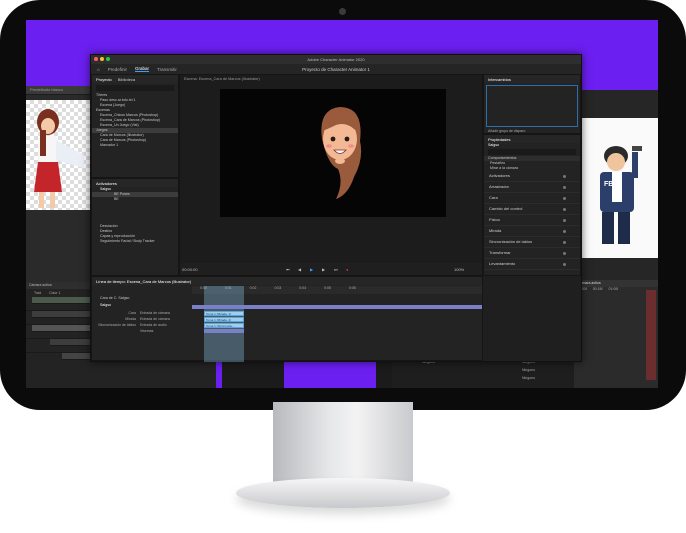 The image size is (686, 533). I want to click on left-field-color: Color 1, so click(54, 293).